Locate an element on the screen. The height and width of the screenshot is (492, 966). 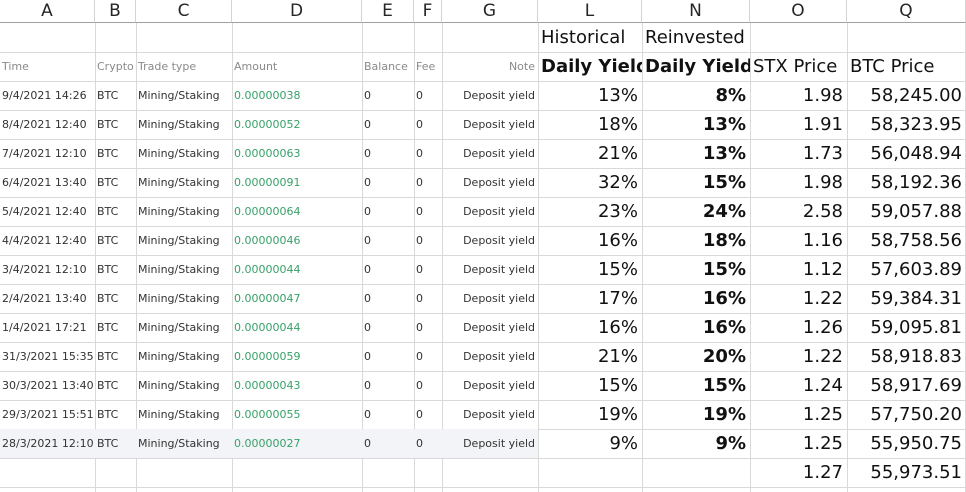
cell-o: 1.98 is located at coordinates (798, 95).